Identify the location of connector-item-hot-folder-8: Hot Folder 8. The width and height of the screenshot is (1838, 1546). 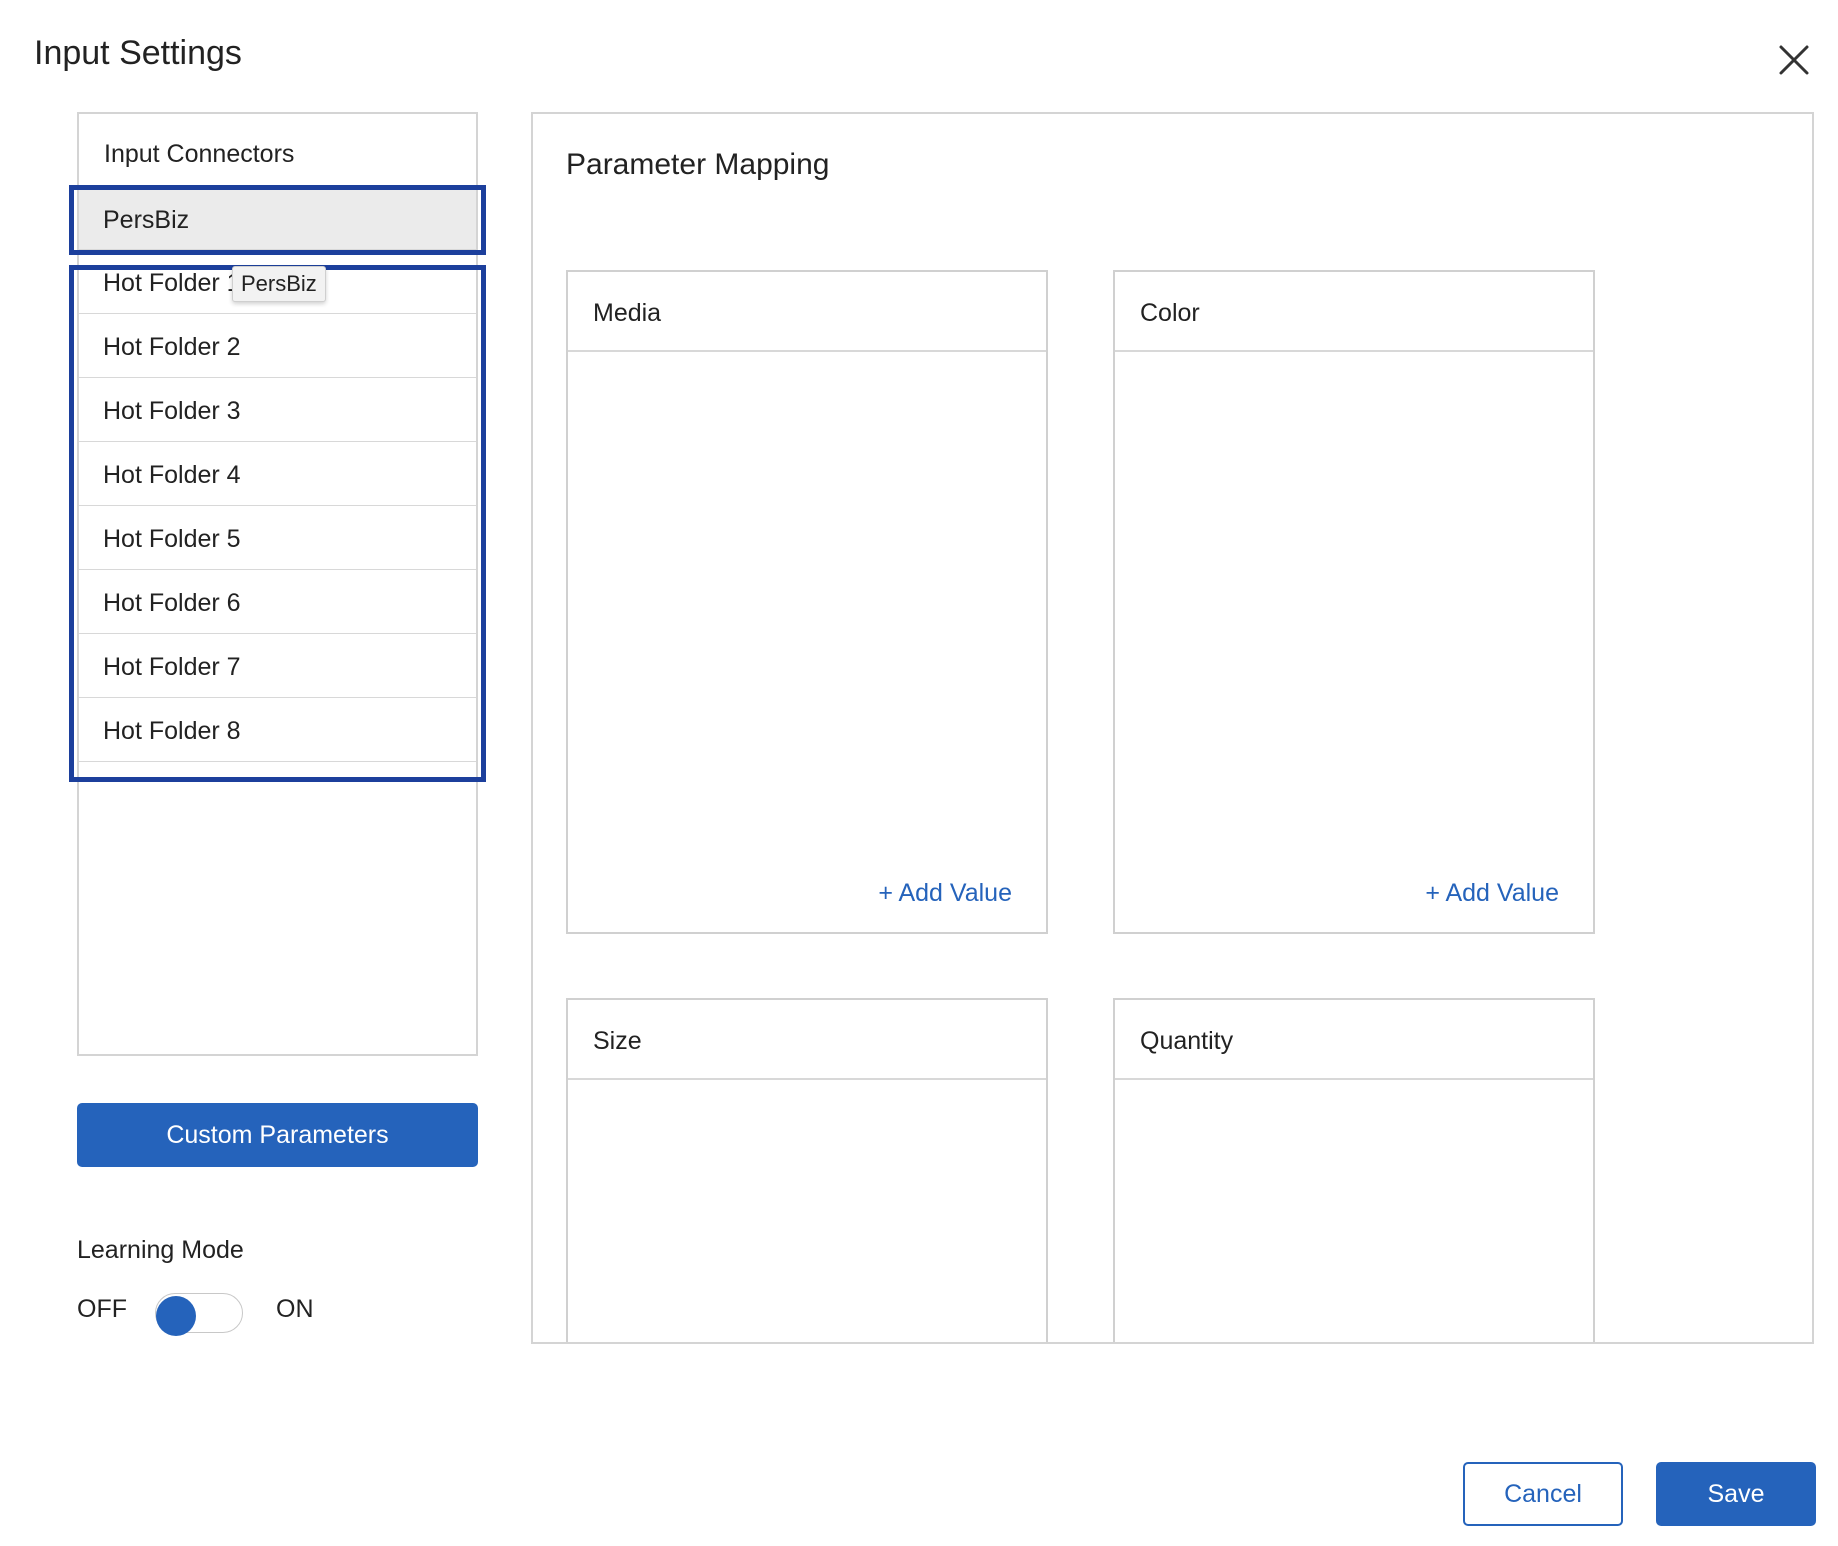
(277, 730).